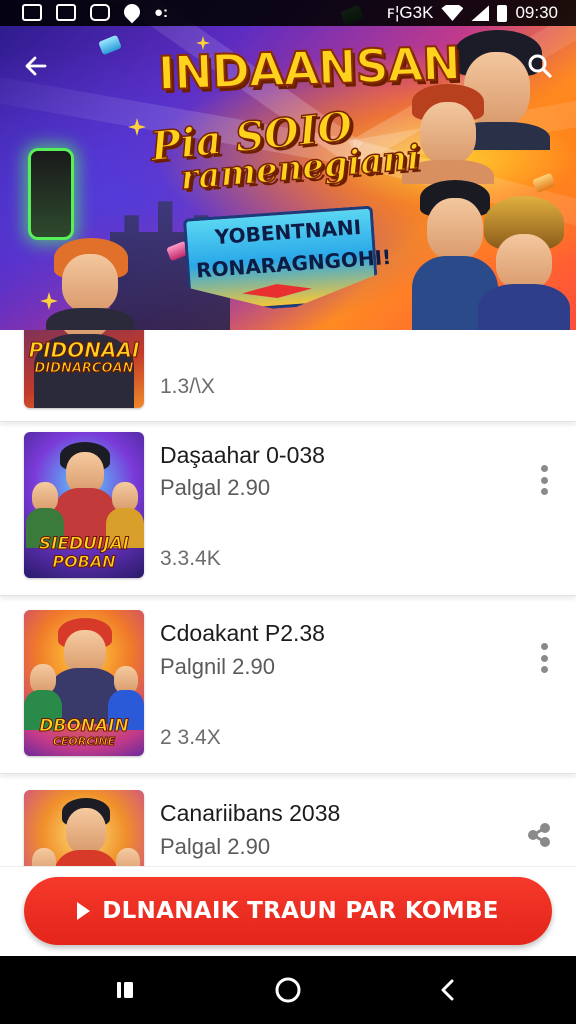 This screenshot has height=1024, width=576. Describe the element at coordinates (84, 911) in the screenshot. I see `play-icon` at that location.